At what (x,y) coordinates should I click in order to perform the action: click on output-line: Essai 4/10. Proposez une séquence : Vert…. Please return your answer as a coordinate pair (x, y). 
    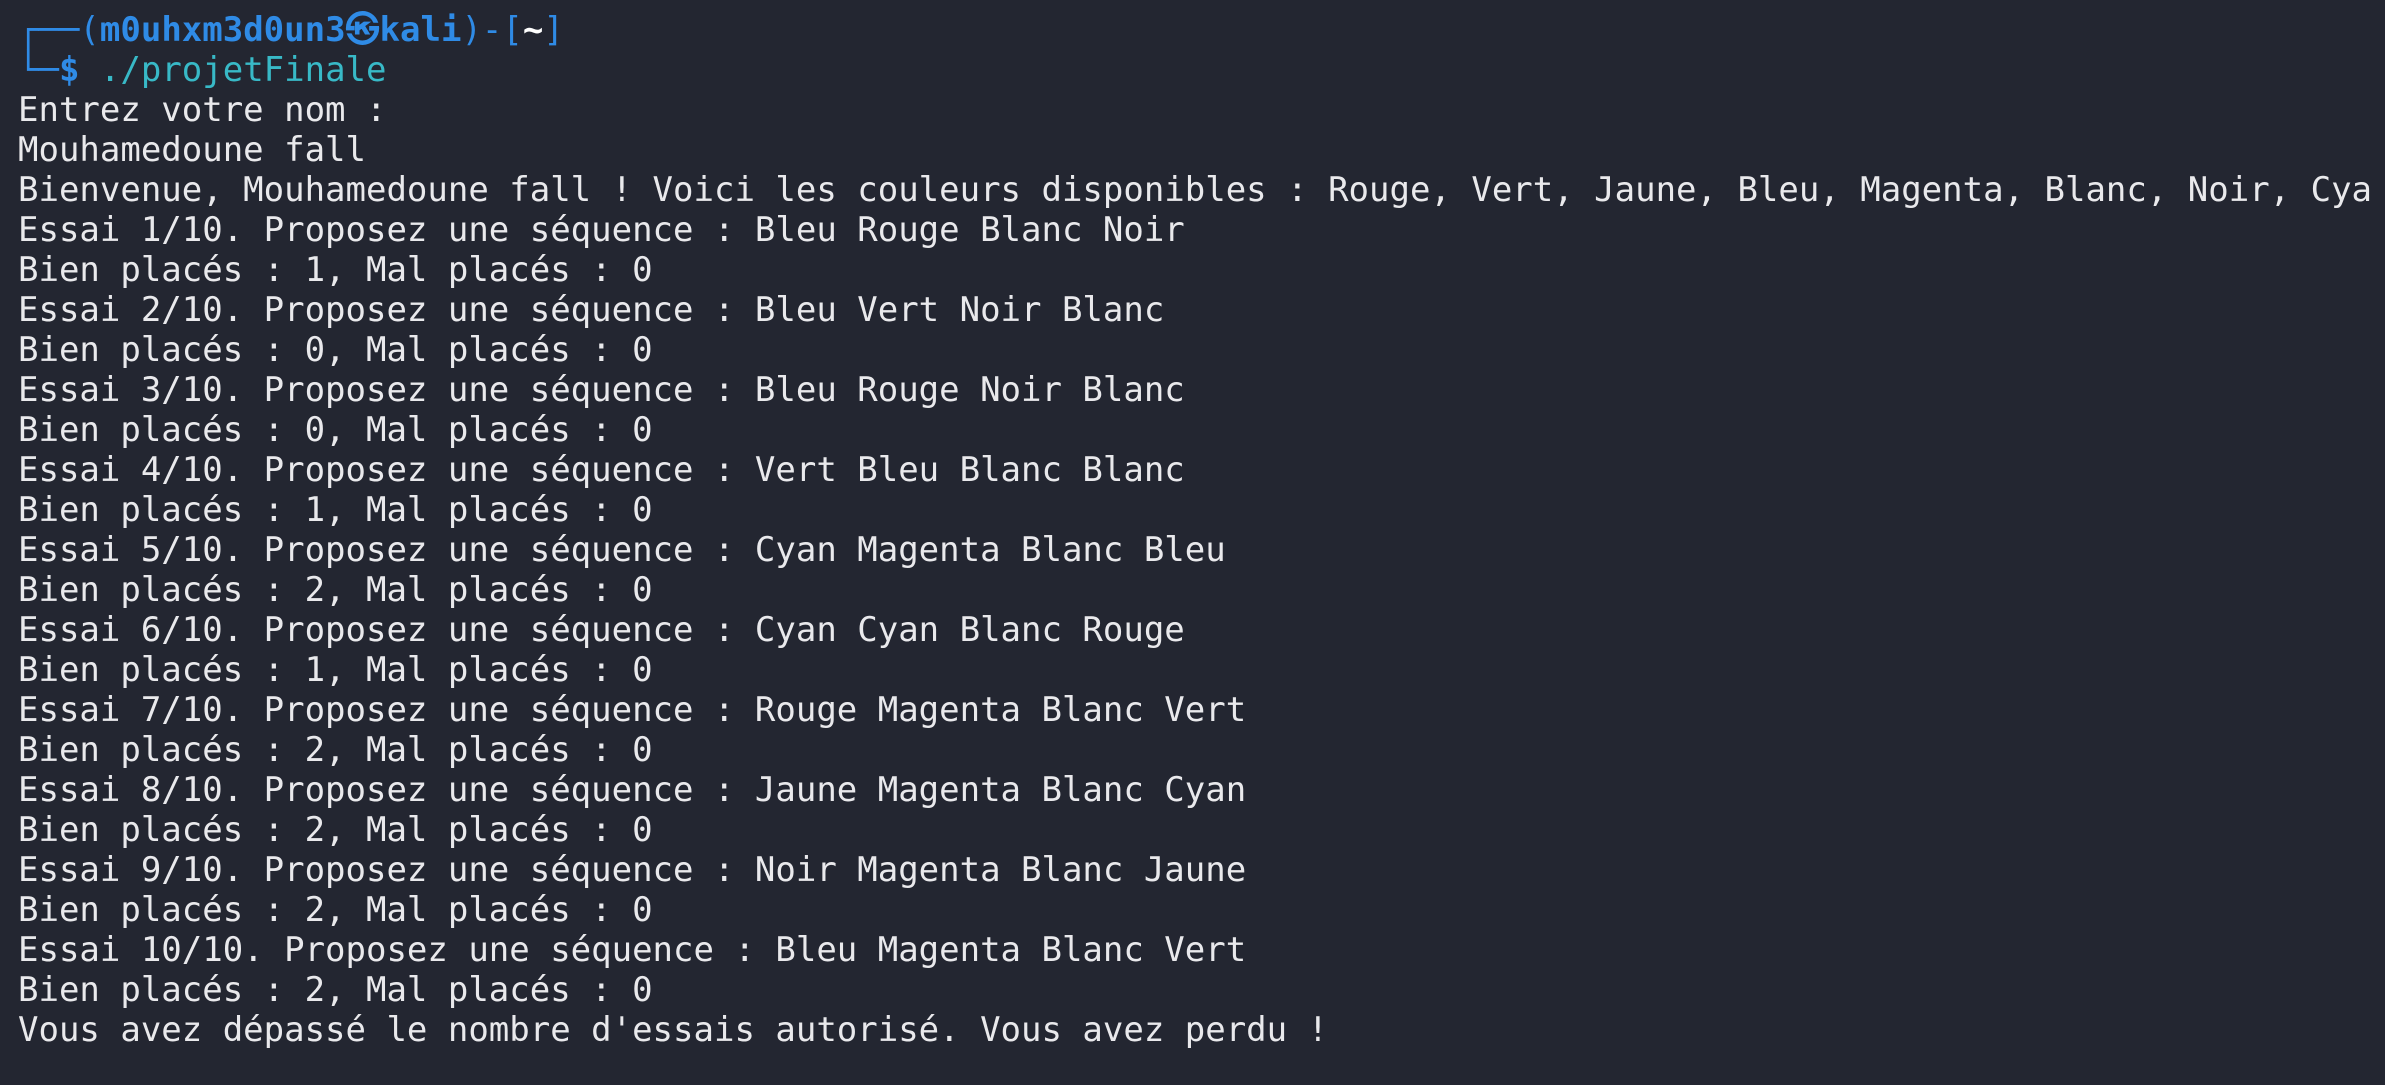
    Looking at the image, I should click on (601, 470).